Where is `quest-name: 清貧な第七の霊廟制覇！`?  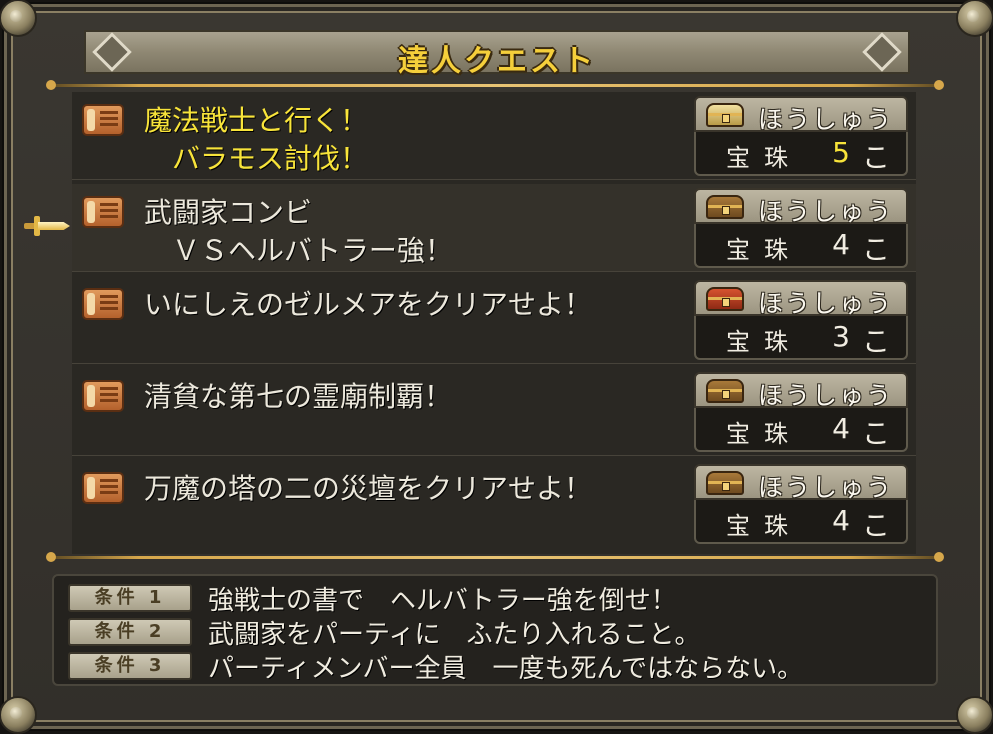
quest-name: 清貧な第七の霊廟制覇！ is located at coordinates (298, 396).